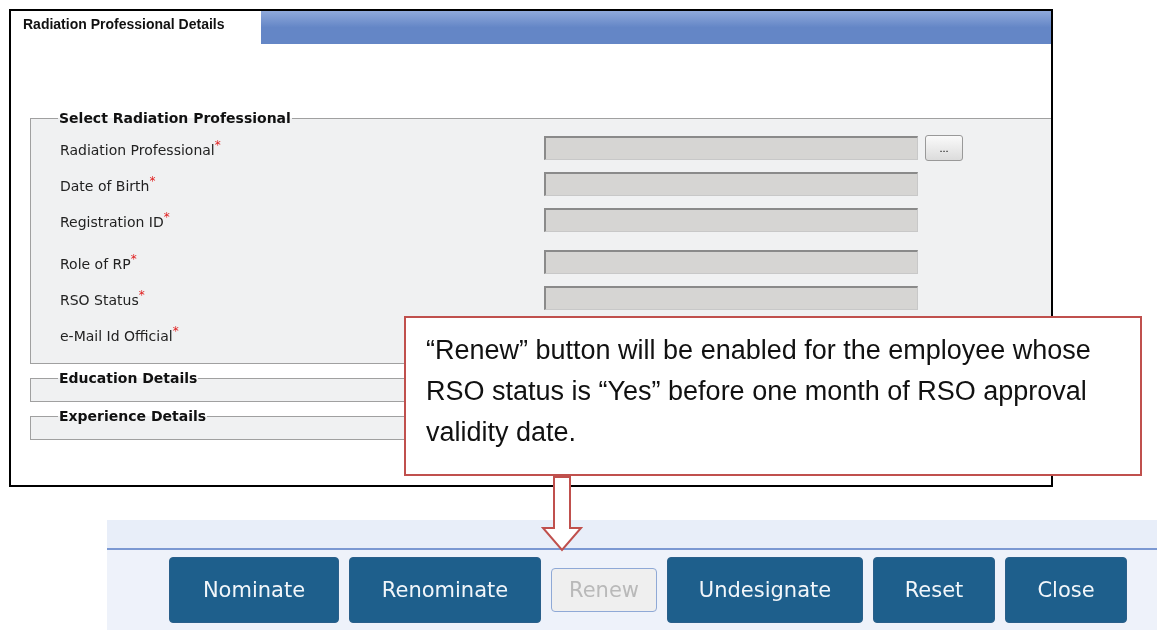 The image size is (1157, 630). What do you see at coordinates (119, 334) in the screenshot?
I see `field-label: e-Mail Id Official$^{*}$` at bounding box center [119, 334].